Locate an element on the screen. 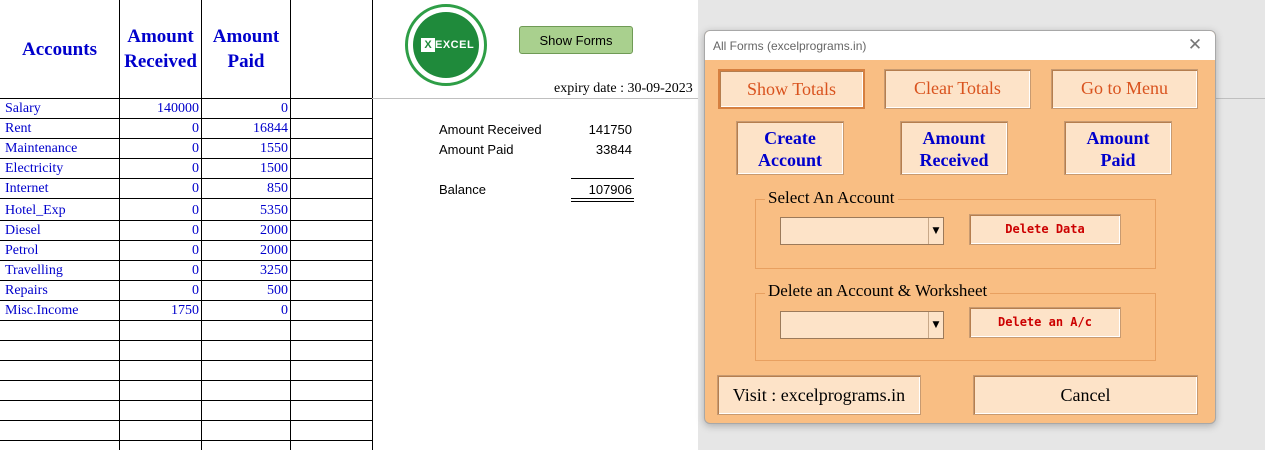 The width and height of the screenshot is (1265, 450). summary-paid-value: 33844 is located at coordinates (613, 149).